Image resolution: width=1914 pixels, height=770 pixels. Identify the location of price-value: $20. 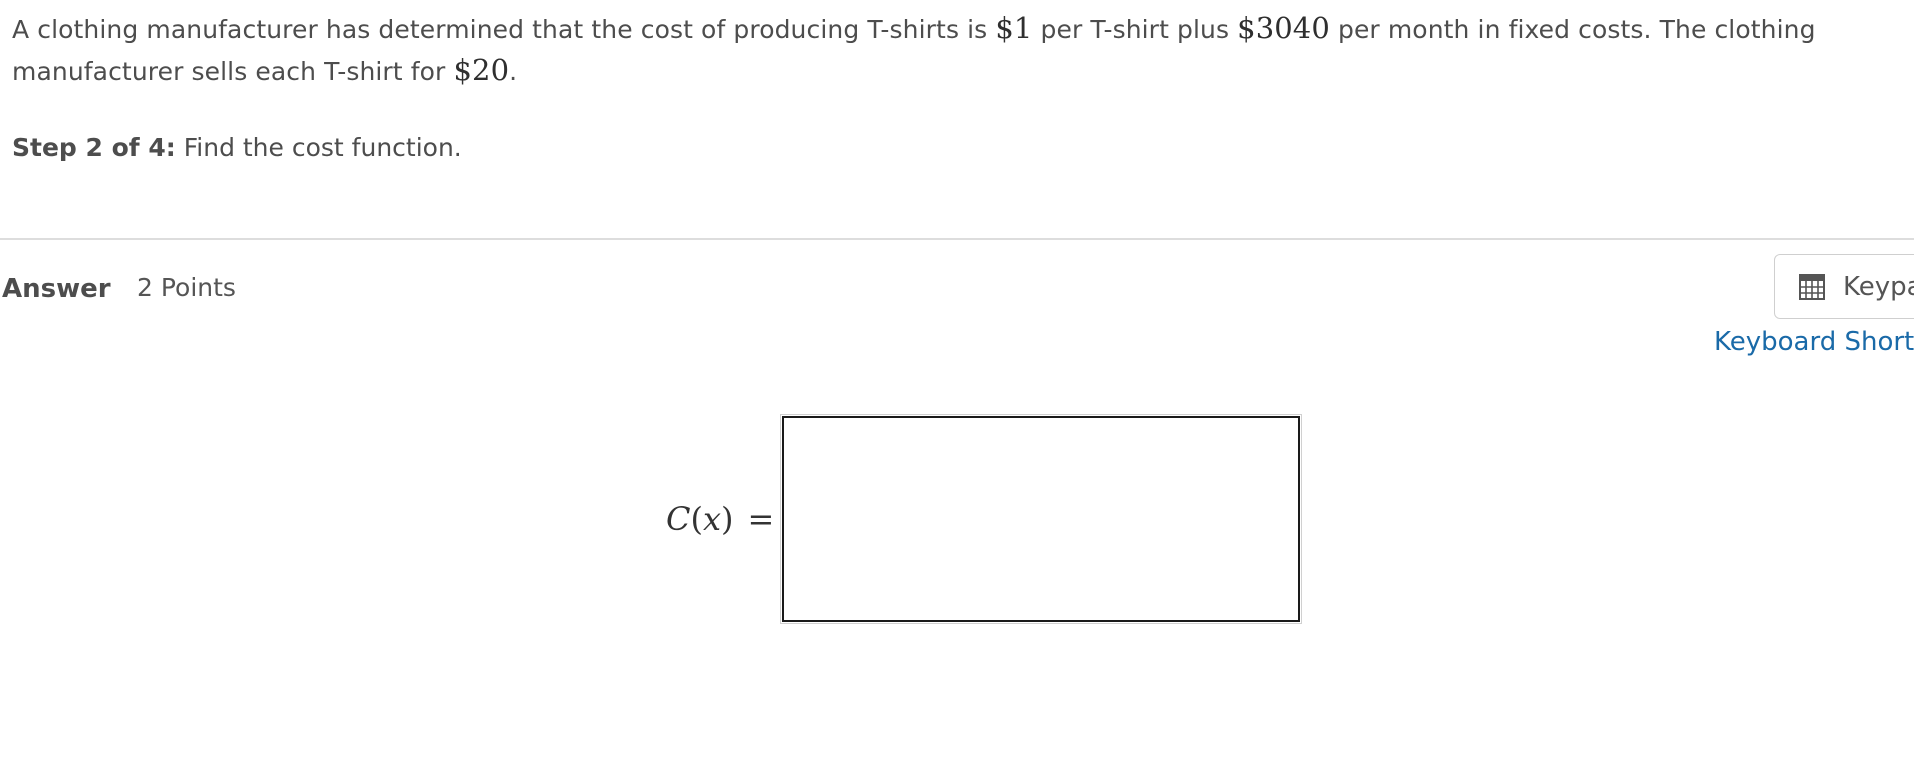
(481, 70).